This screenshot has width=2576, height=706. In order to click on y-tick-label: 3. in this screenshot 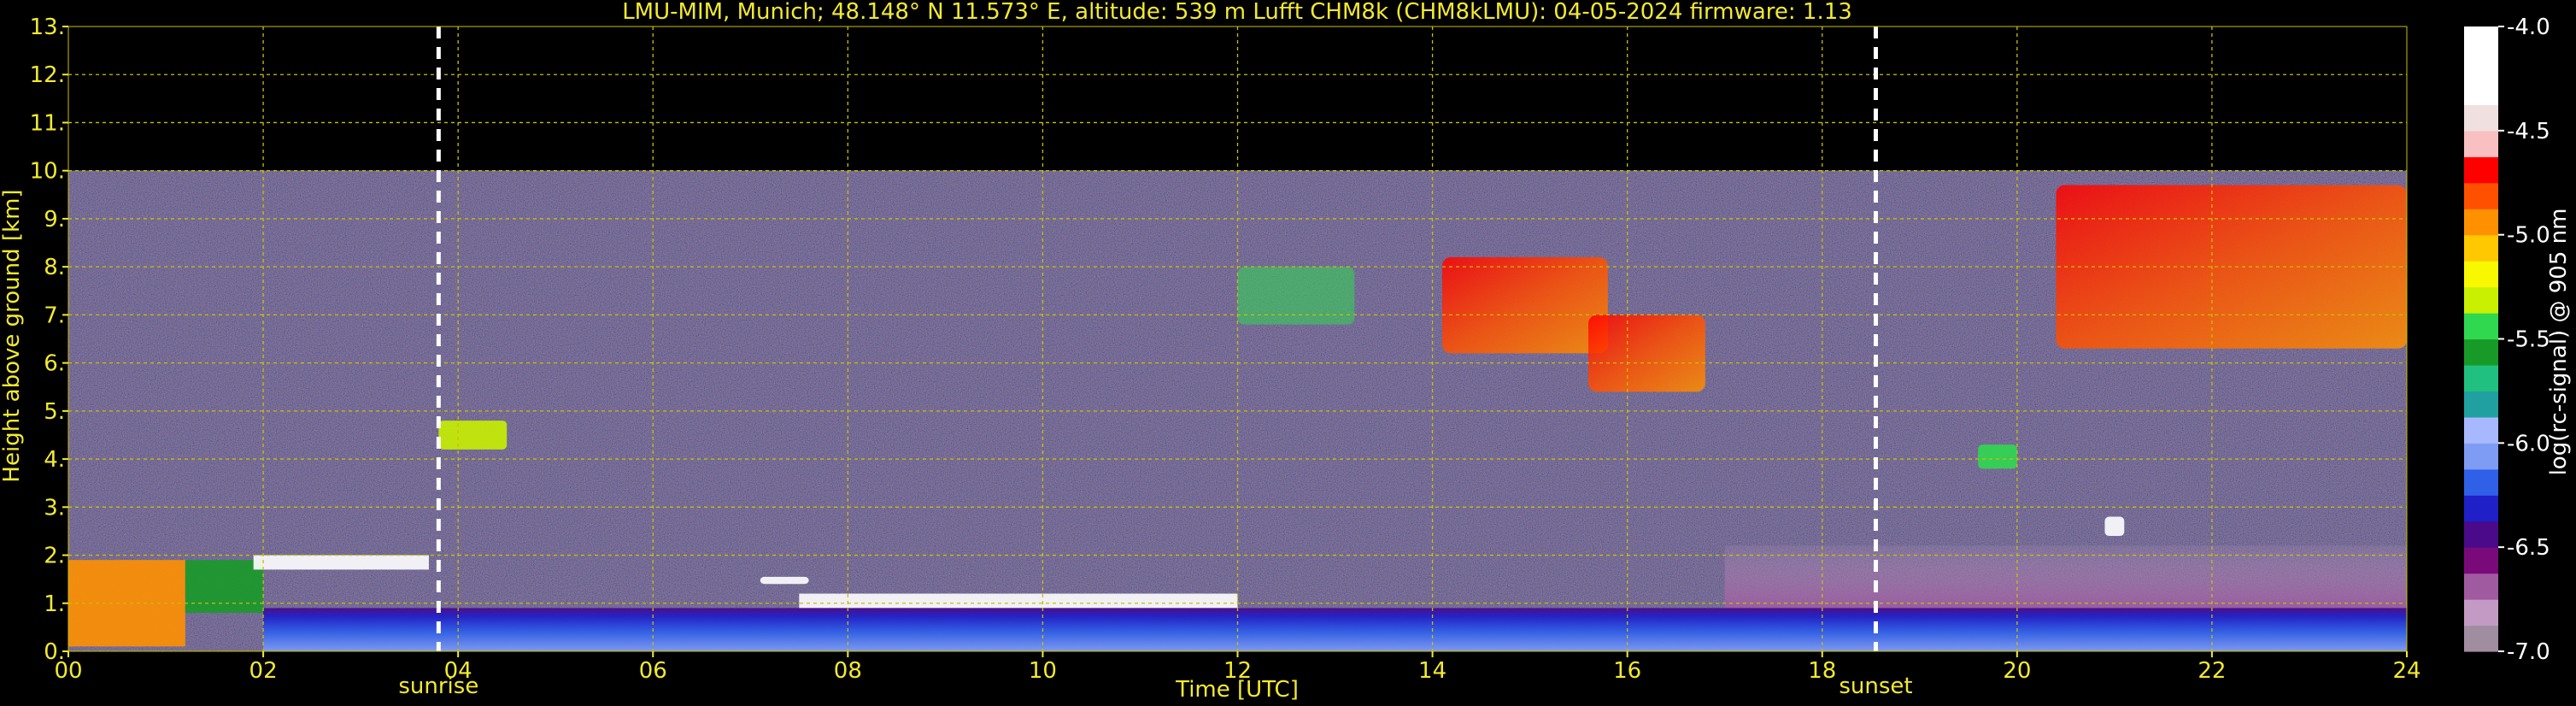, I will do `click(54, 508)`.